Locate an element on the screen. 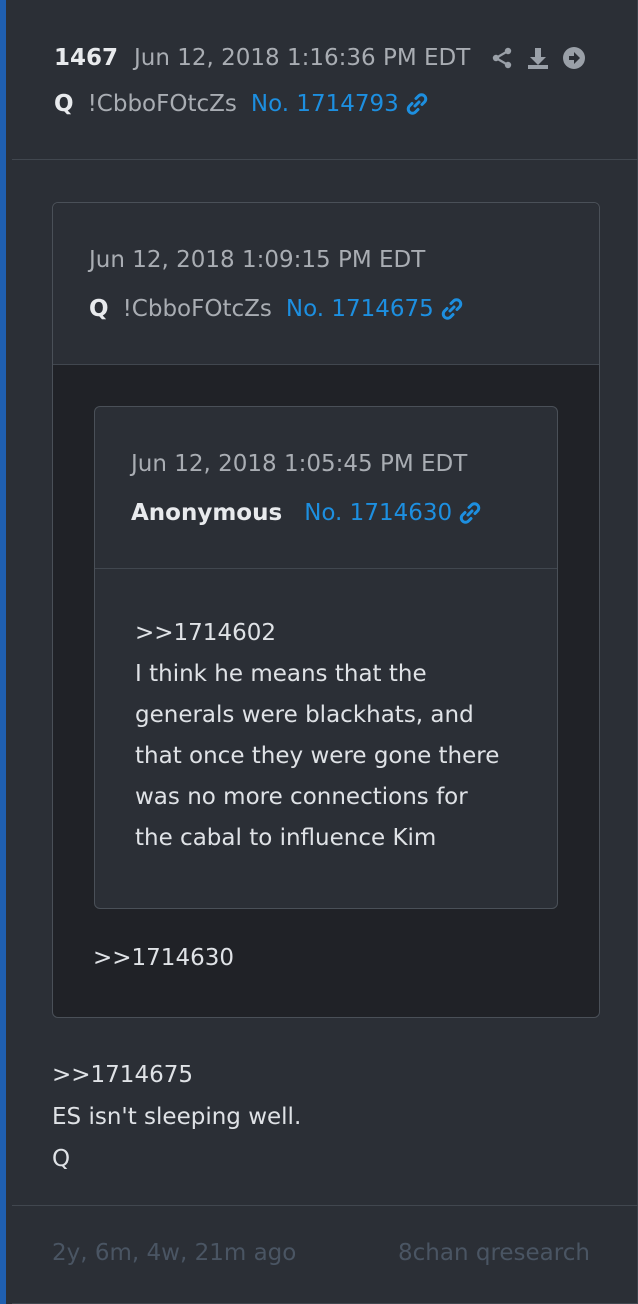 Image resolution: width=638 pixels, height=1304 pixels. arrow-right-icon is located at coordinates (574, 58).